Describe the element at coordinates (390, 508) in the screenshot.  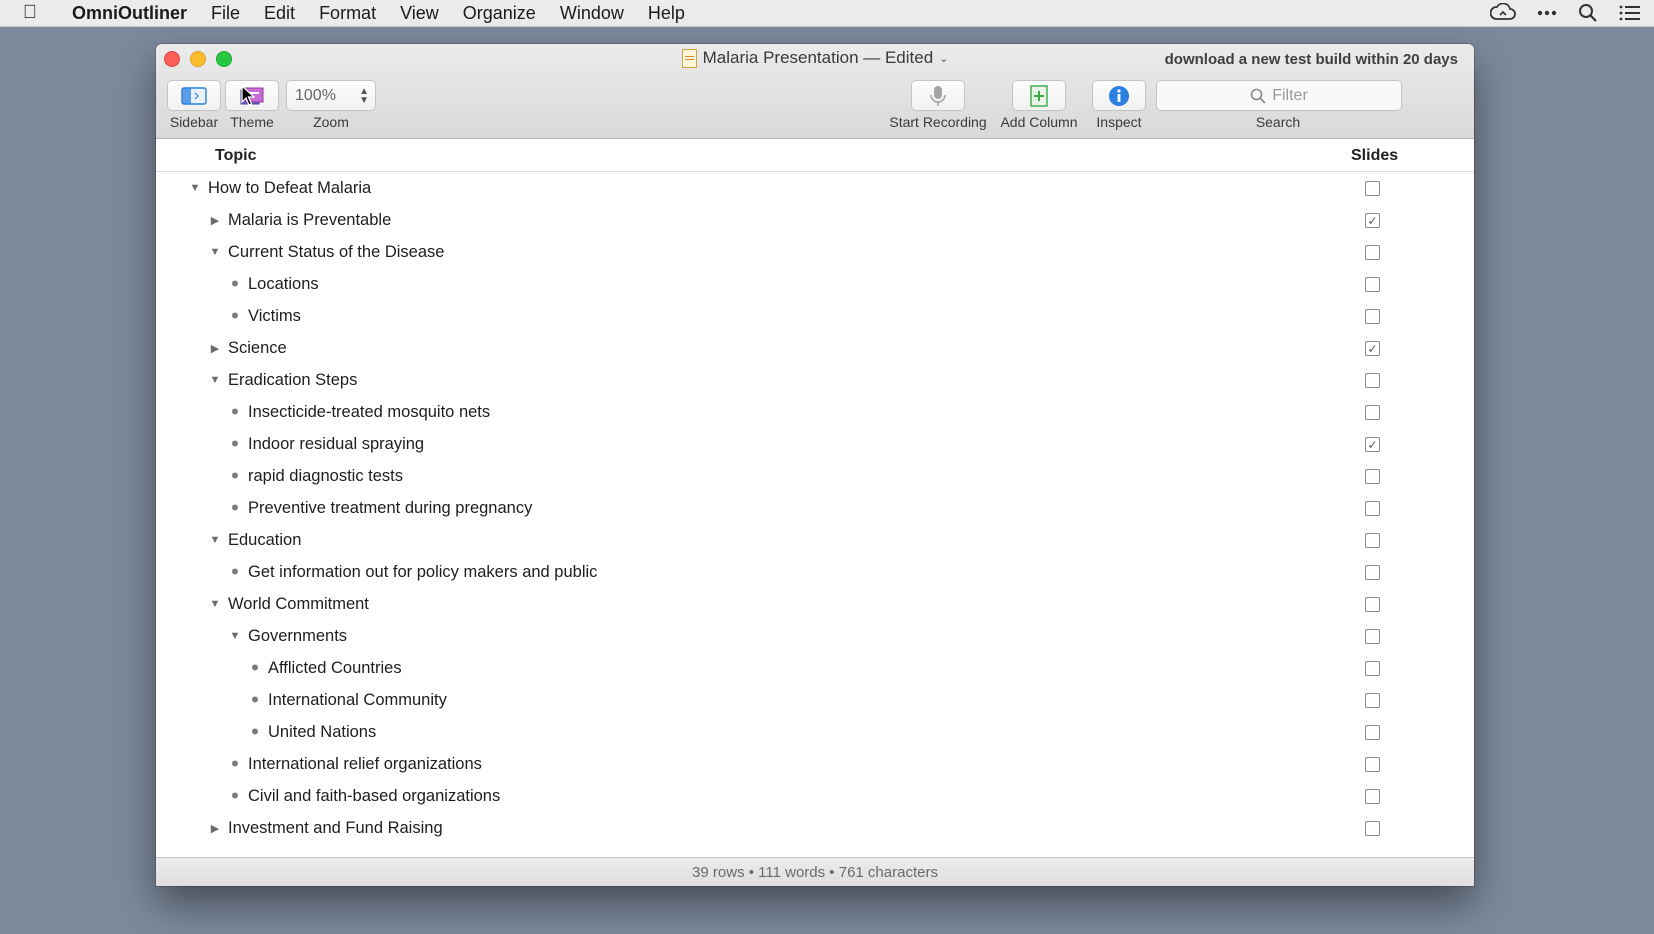
I see `row-topic-text: Preventive treatment during pregnancy` at that location.